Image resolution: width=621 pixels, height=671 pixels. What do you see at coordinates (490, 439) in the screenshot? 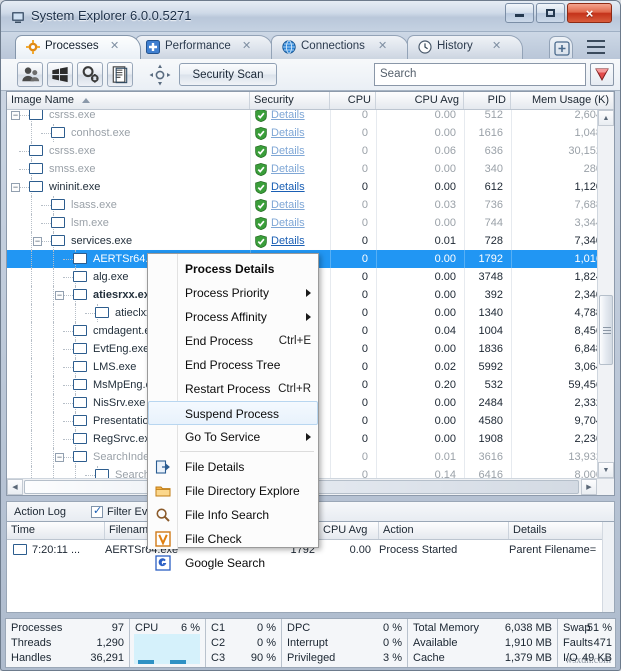
I see `cell-pid: 1908` at bounding box center [490, 439].